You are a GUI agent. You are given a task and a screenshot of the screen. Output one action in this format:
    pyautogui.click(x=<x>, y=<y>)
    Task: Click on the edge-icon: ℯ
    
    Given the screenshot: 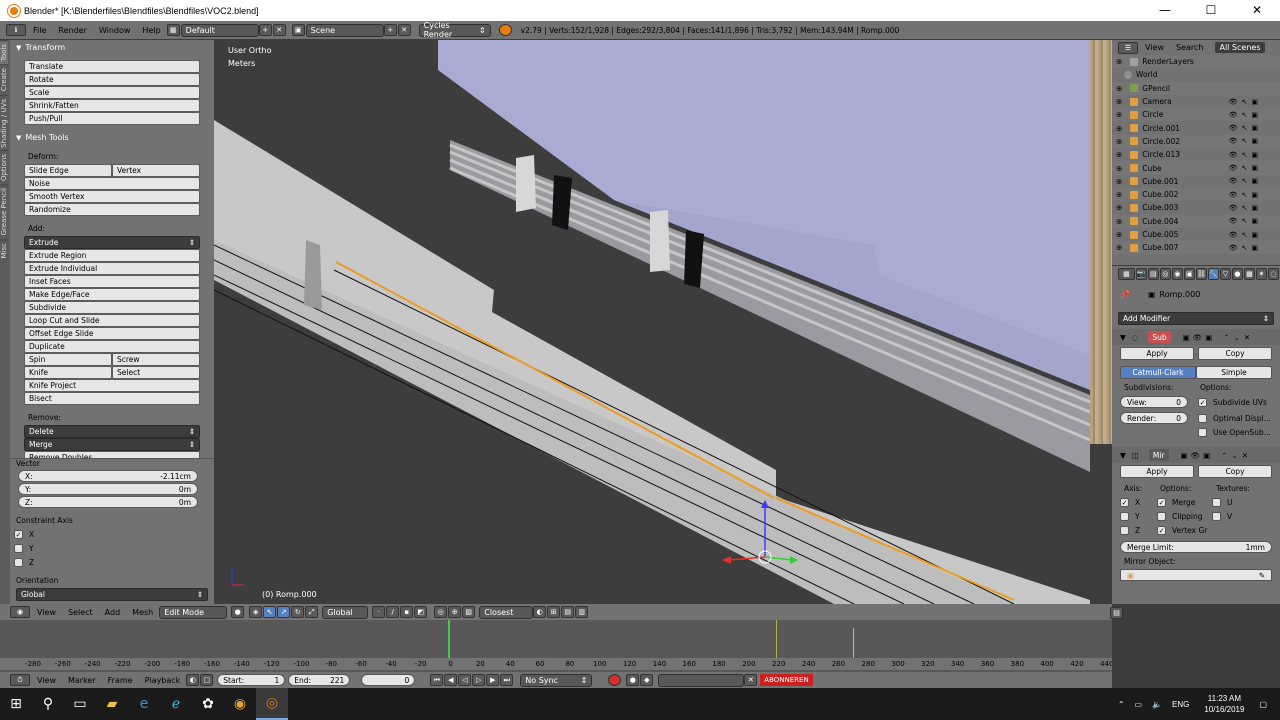 What is the action you would take?
    pyautogui.click(x=176, y=704)
    